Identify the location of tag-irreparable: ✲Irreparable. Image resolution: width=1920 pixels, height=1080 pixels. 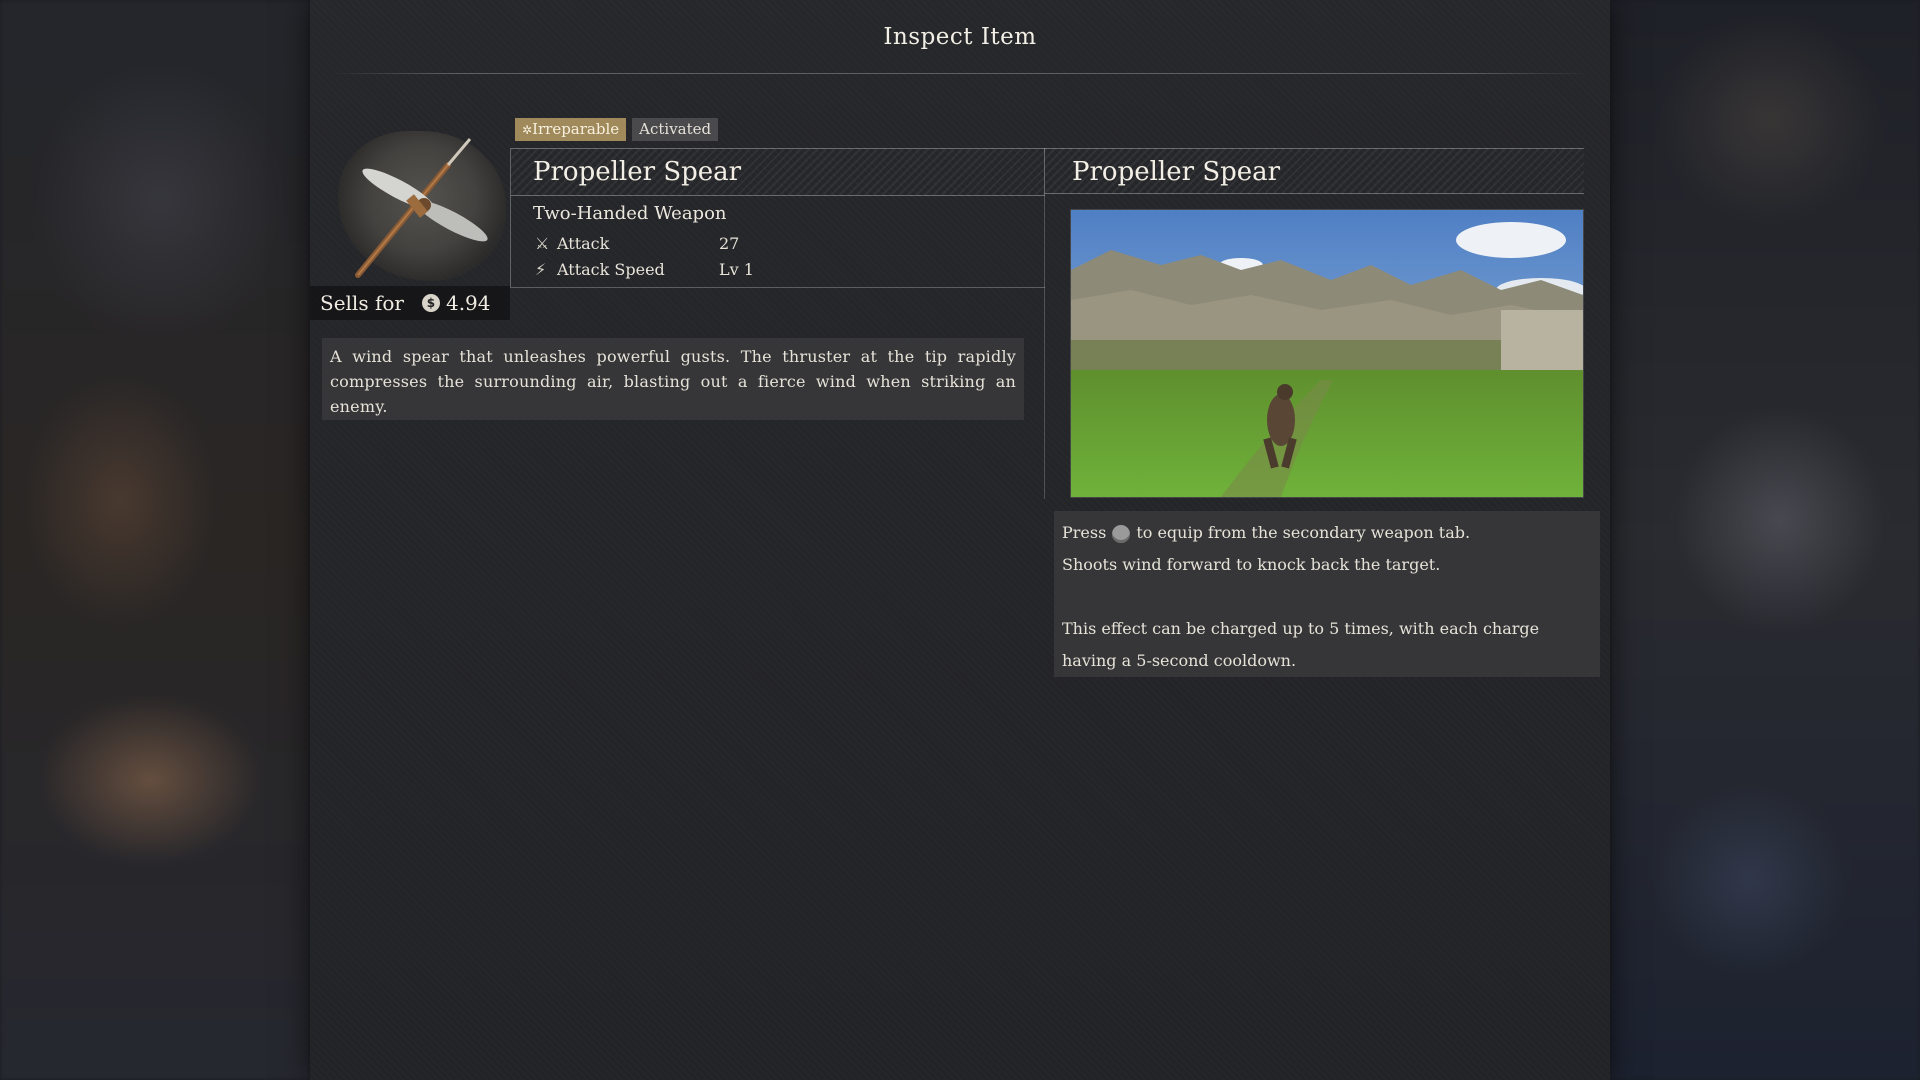
(571, 129).